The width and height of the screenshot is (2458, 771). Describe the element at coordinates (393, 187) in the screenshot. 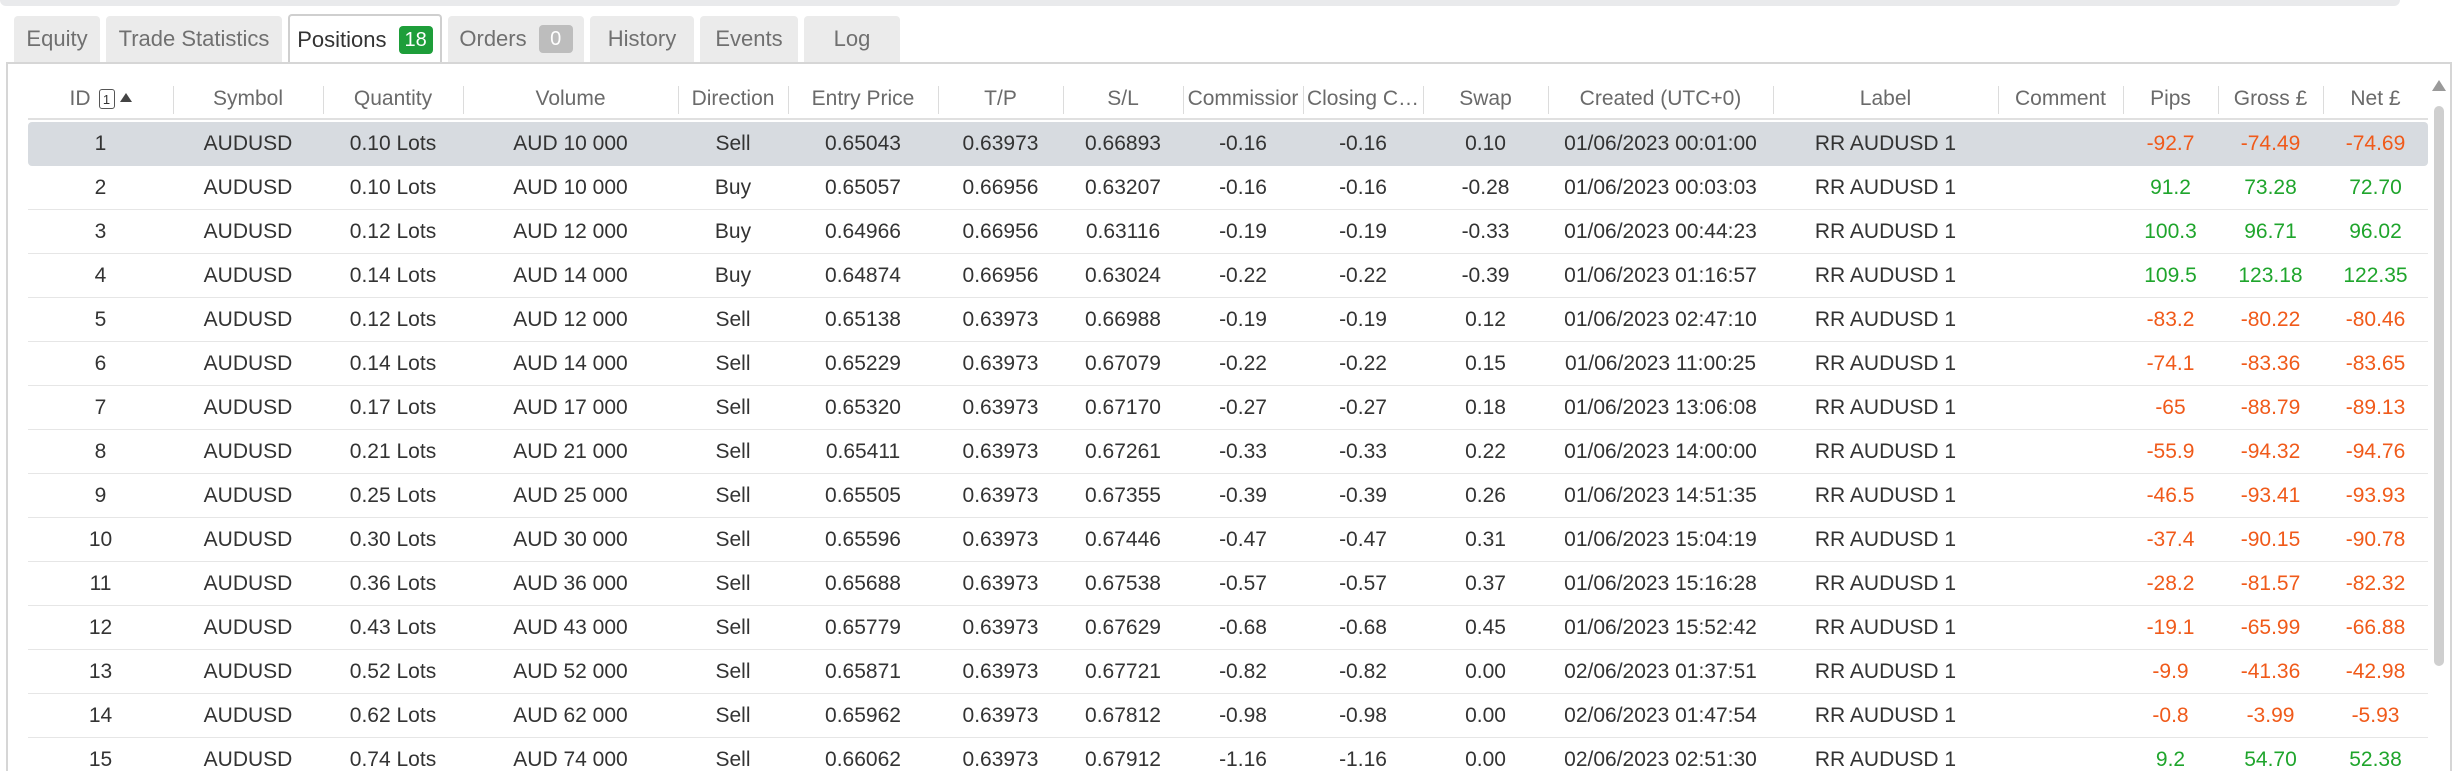

I see `cell-quantity: 0.10 Lots` at that location.